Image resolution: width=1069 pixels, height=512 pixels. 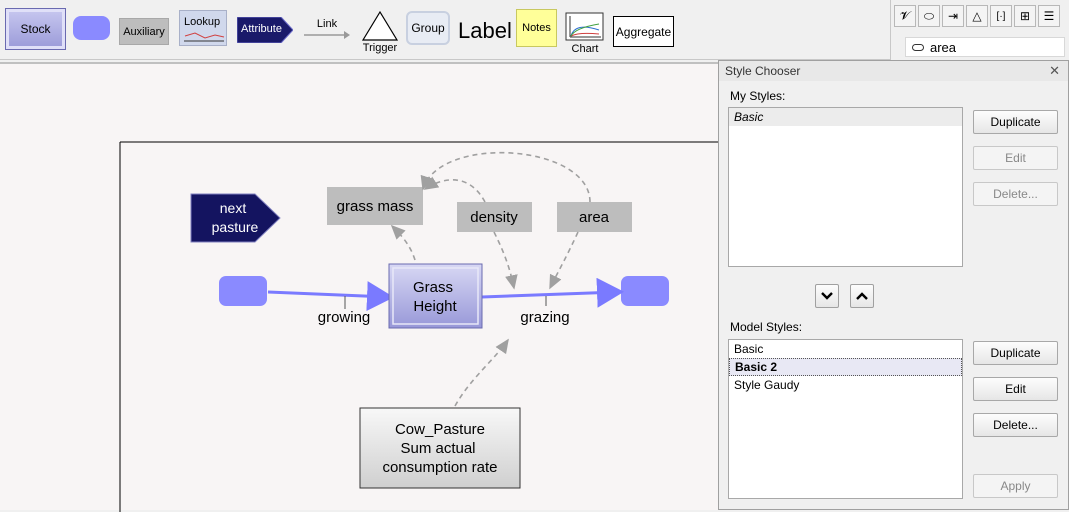 I want to click on link-density-grassmass, so click(x=454, y=189).